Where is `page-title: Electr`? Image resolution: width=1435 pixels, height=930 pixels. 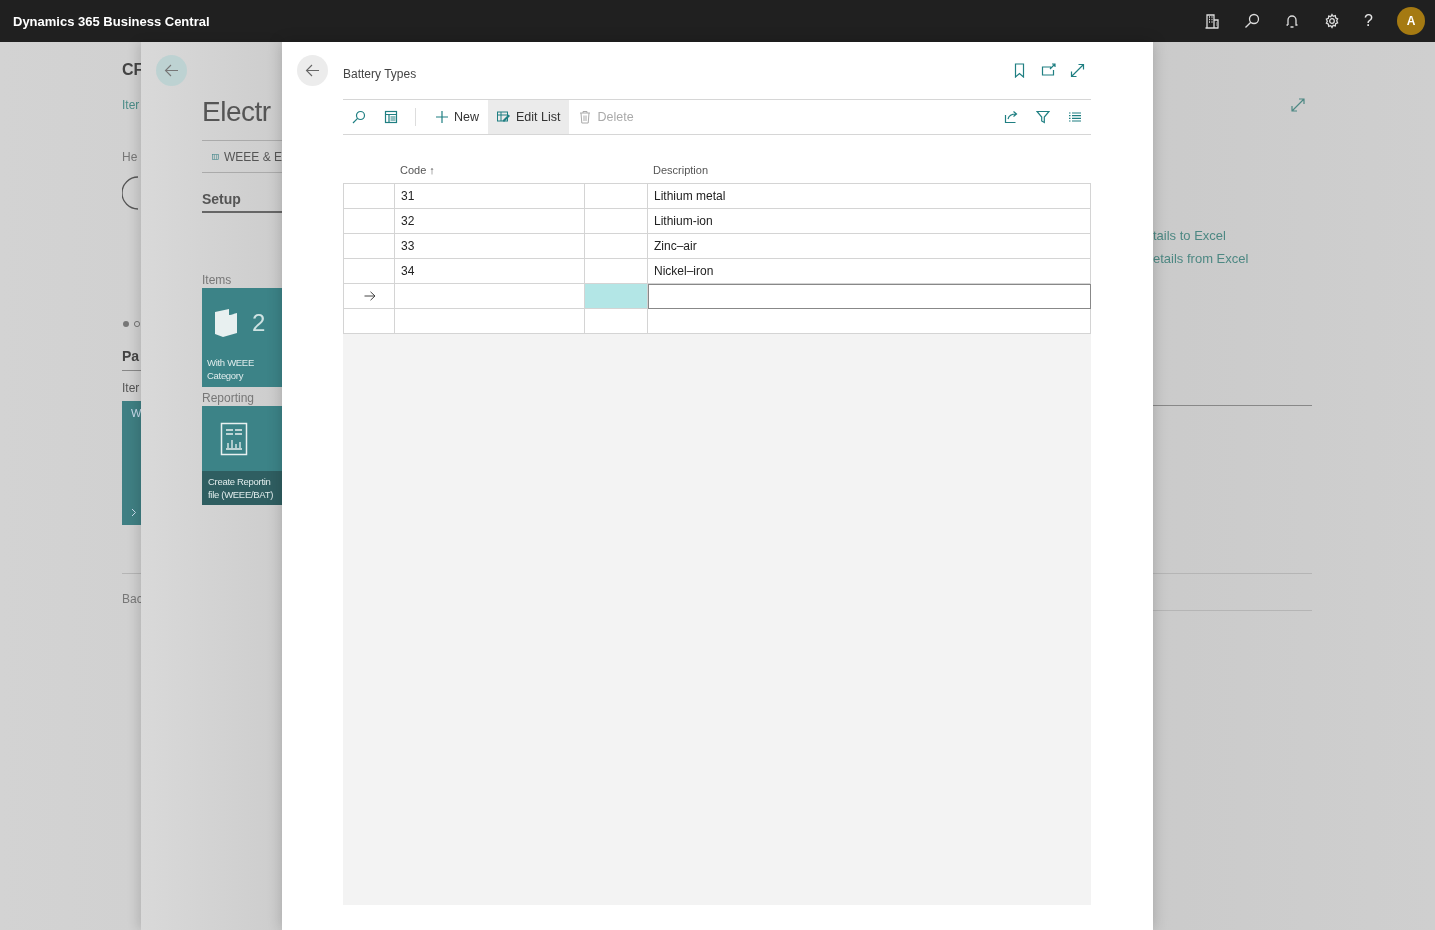 page-title: Electr is located at coordinates (237, 112).